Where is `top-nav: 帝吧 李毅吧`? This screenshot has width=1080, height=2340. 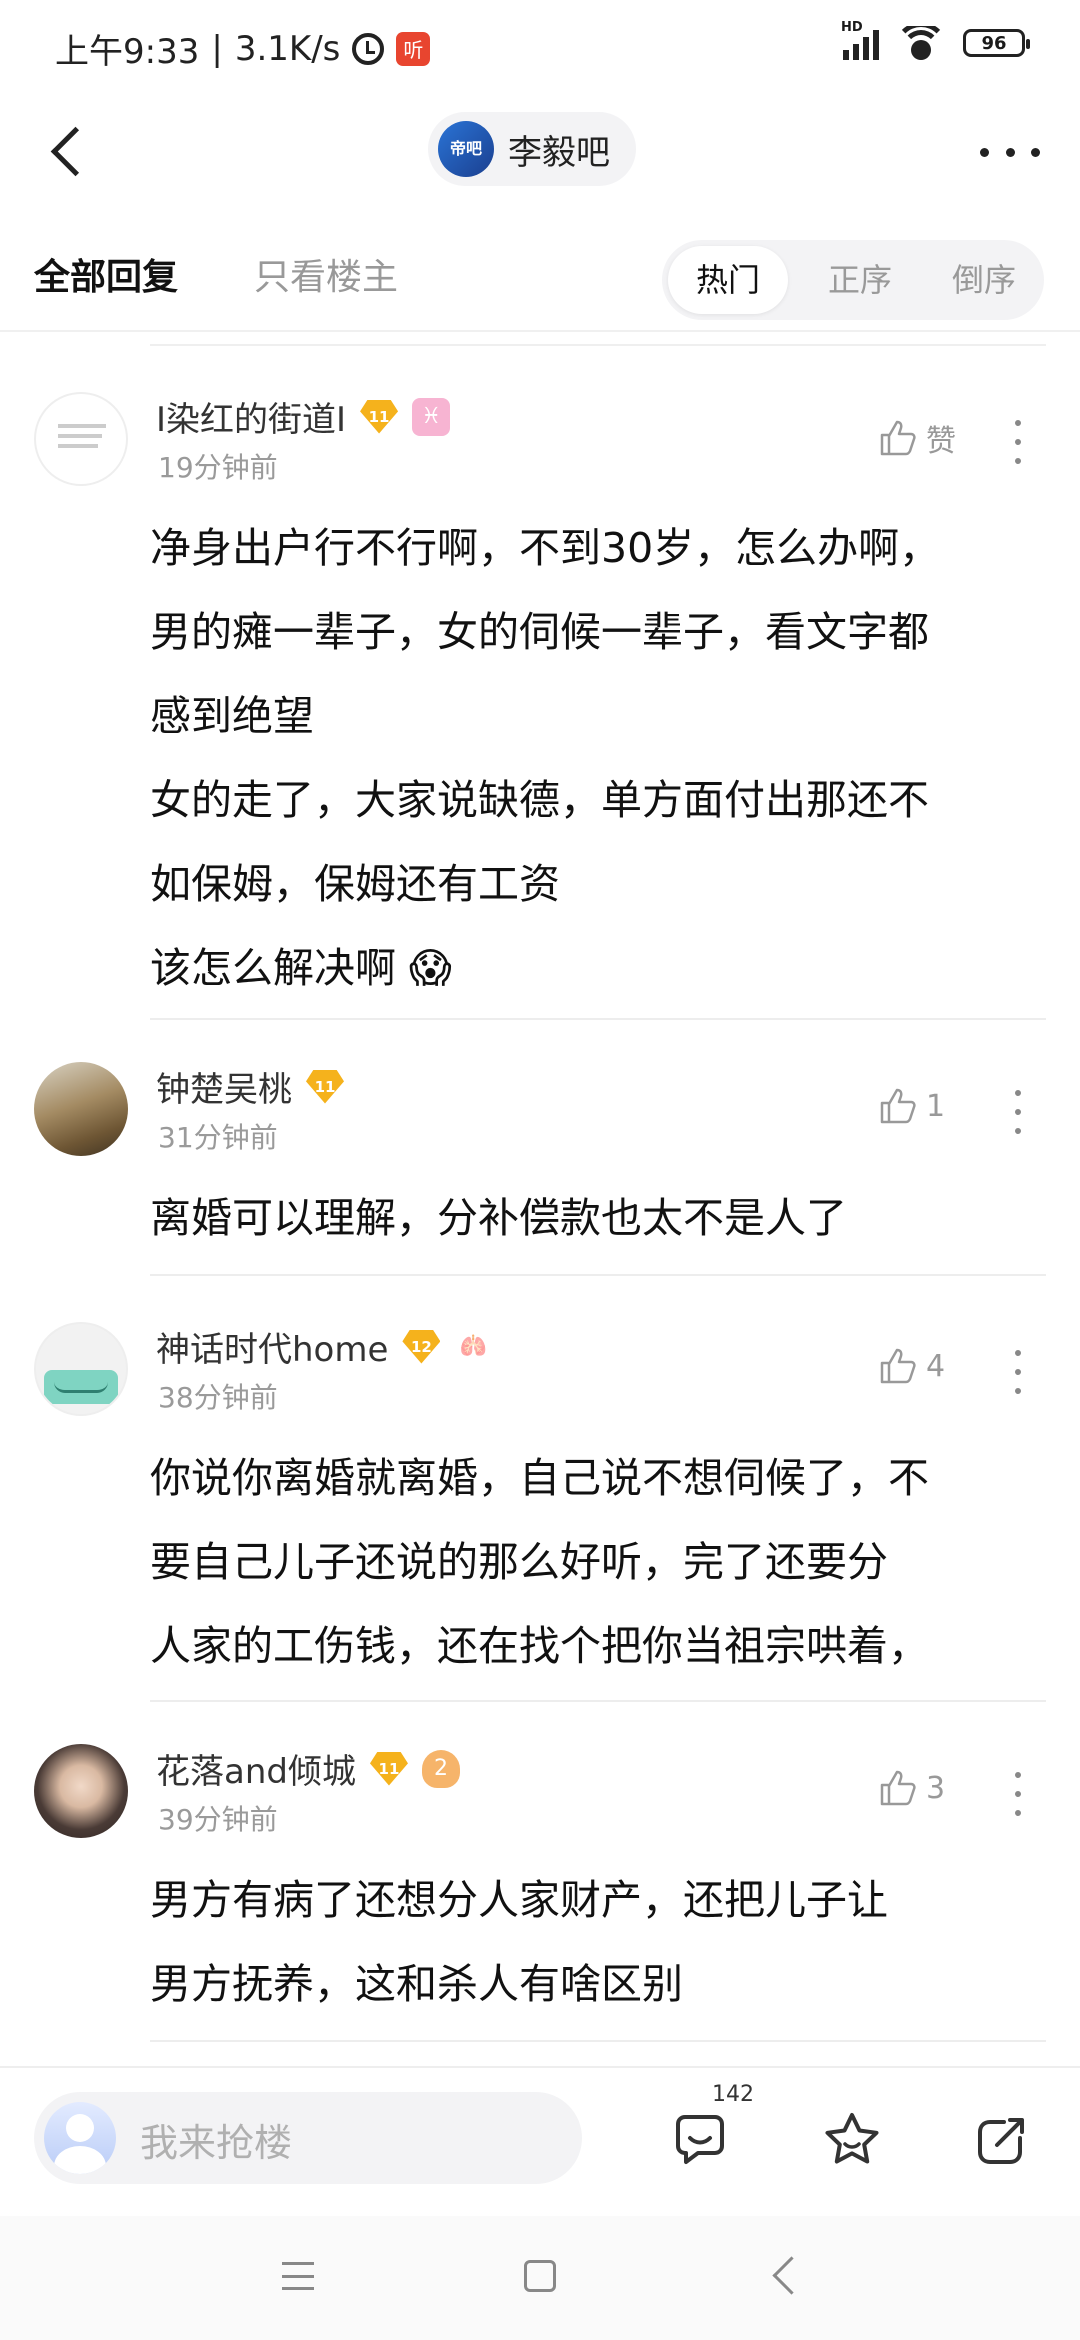
top-nav: 帝吧 李毅吧 is located at coordinates (540, 150).